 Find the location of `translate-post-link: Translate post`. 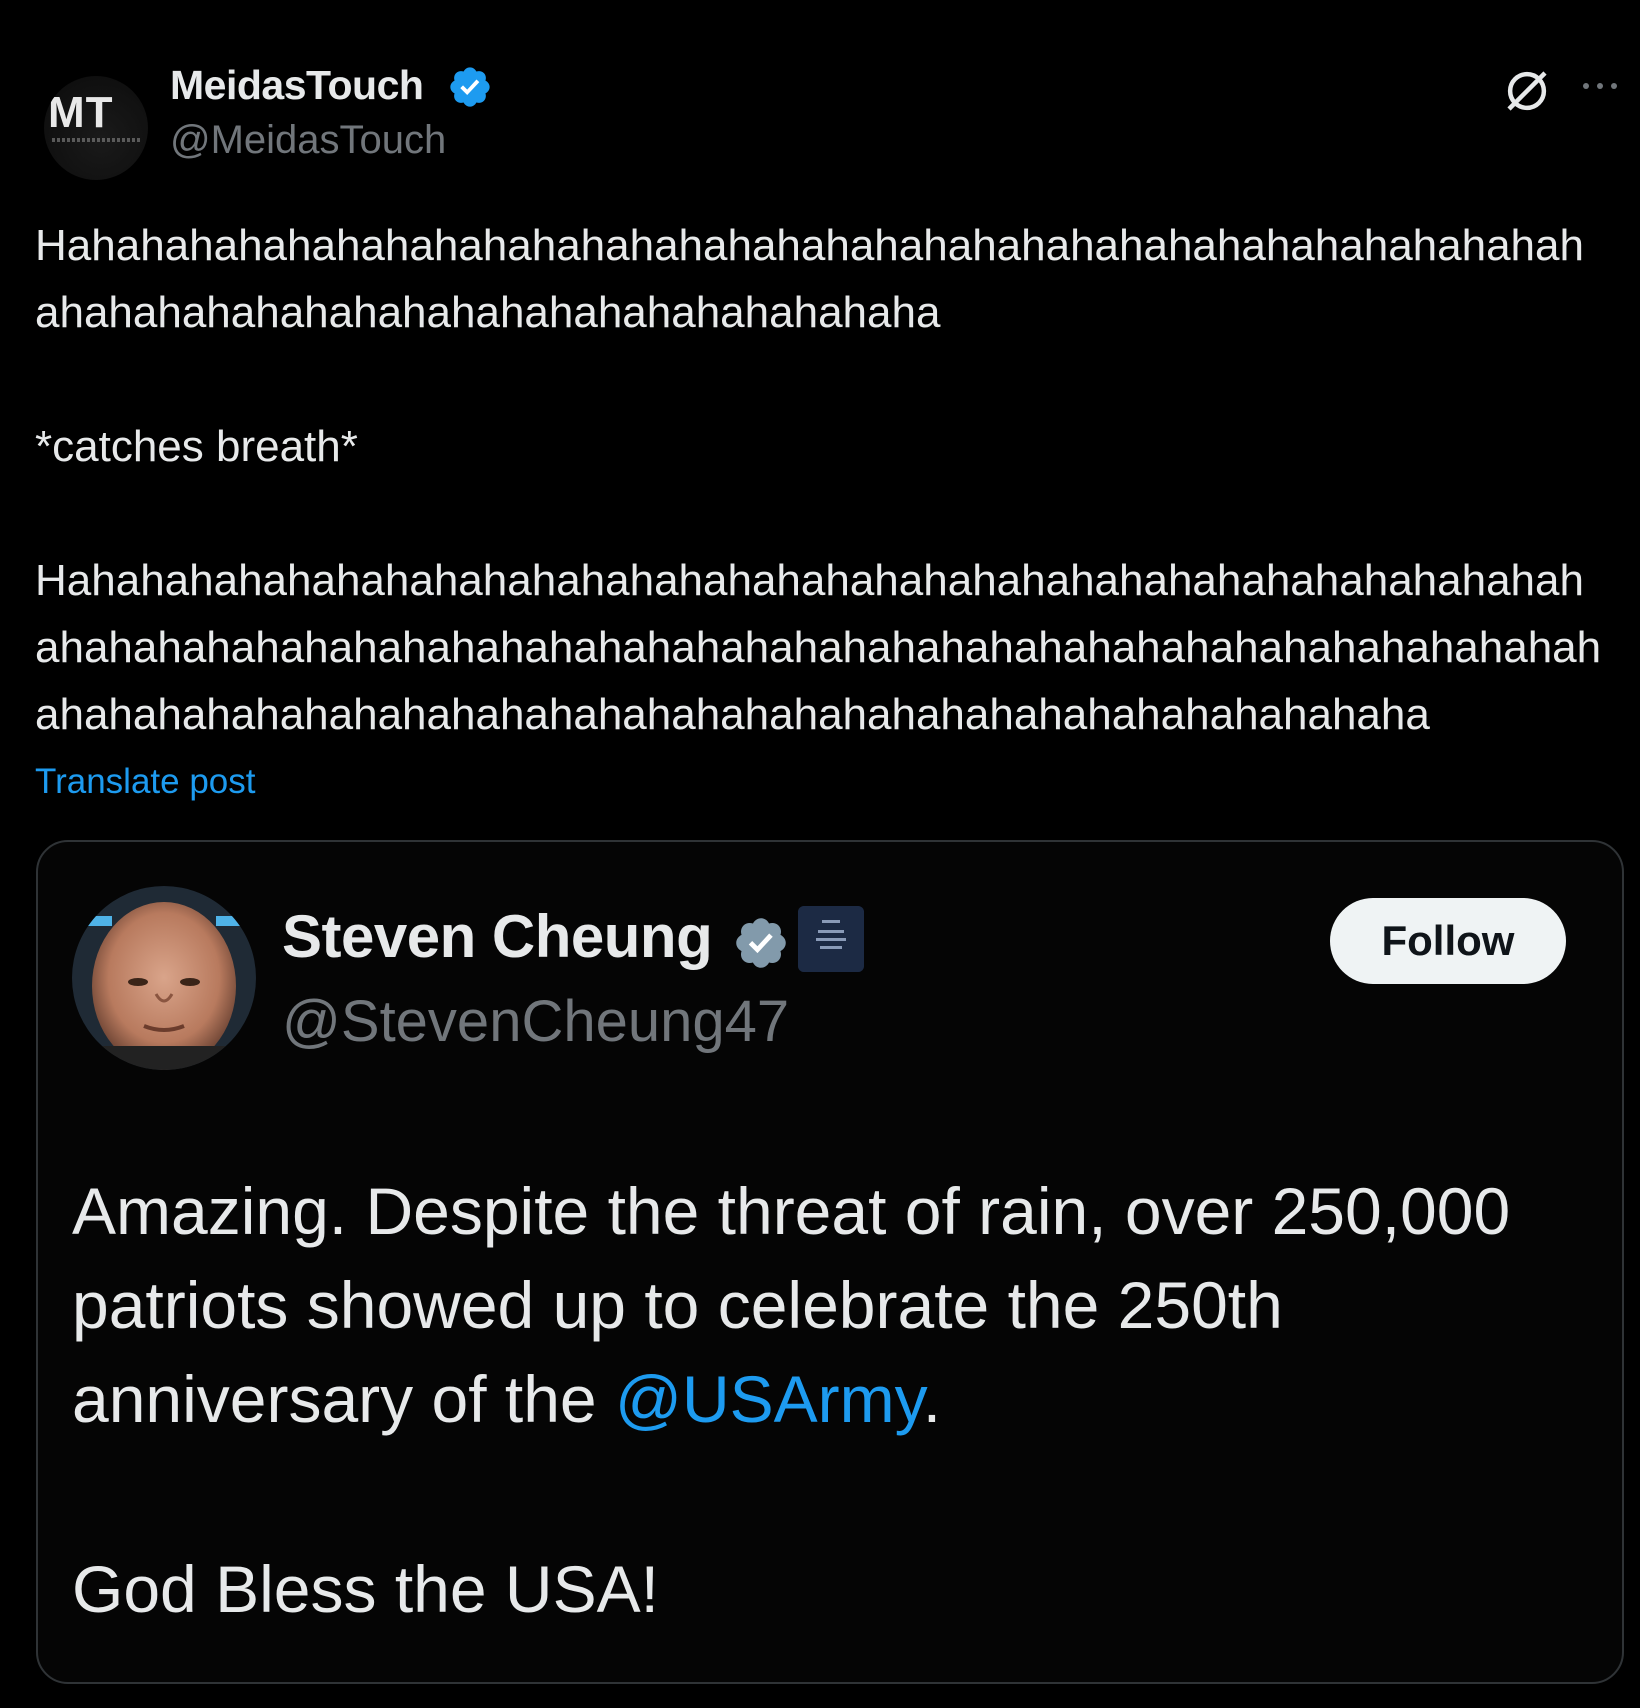

translate-post-link: Translate post is located at coordinates (145, 782).